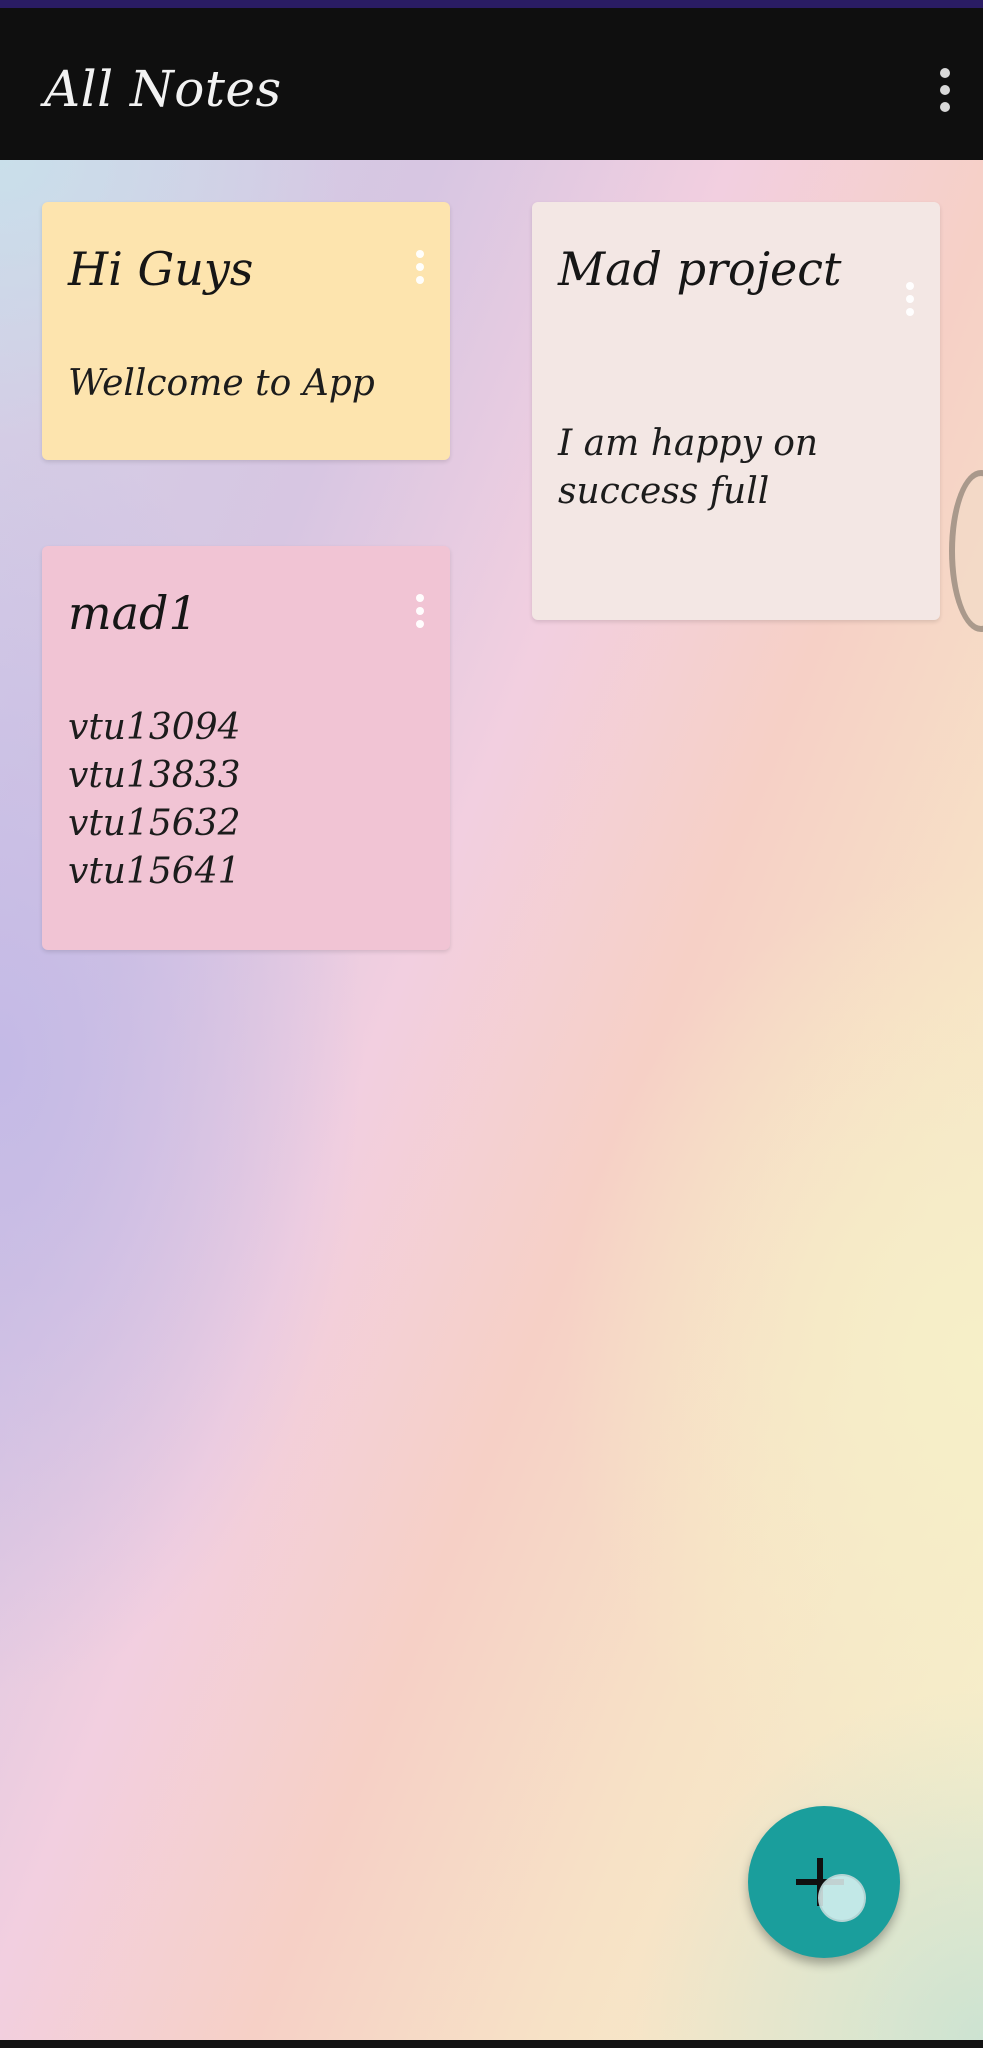  What do you see at coordinates (221, 383) in the screenshot?
I see `note-body: Wellcome to App` at bounding box center [221, 383].